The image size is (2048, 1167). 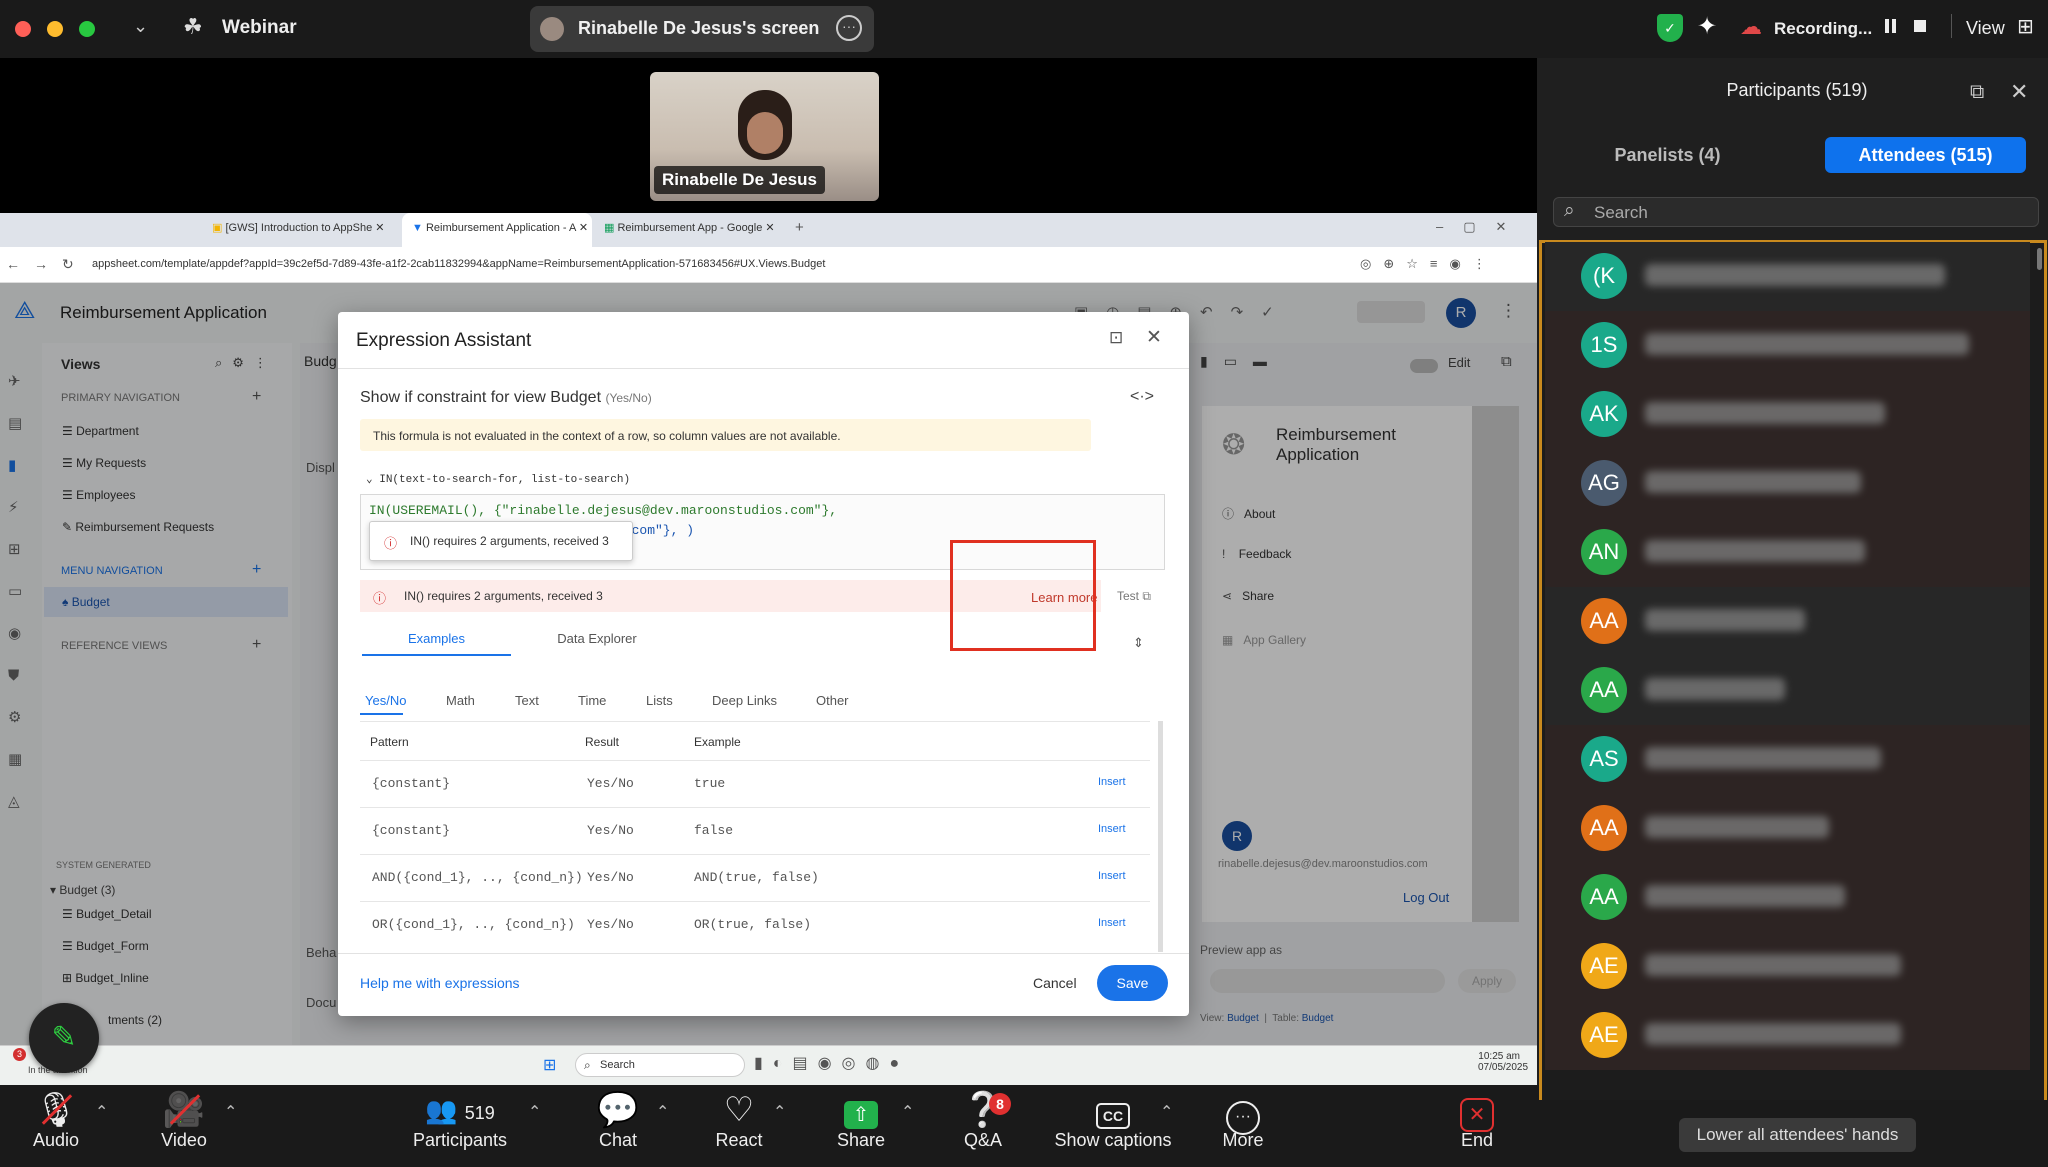 I want to click on end-button: ✕ End, so click(x=1477, y=1120).